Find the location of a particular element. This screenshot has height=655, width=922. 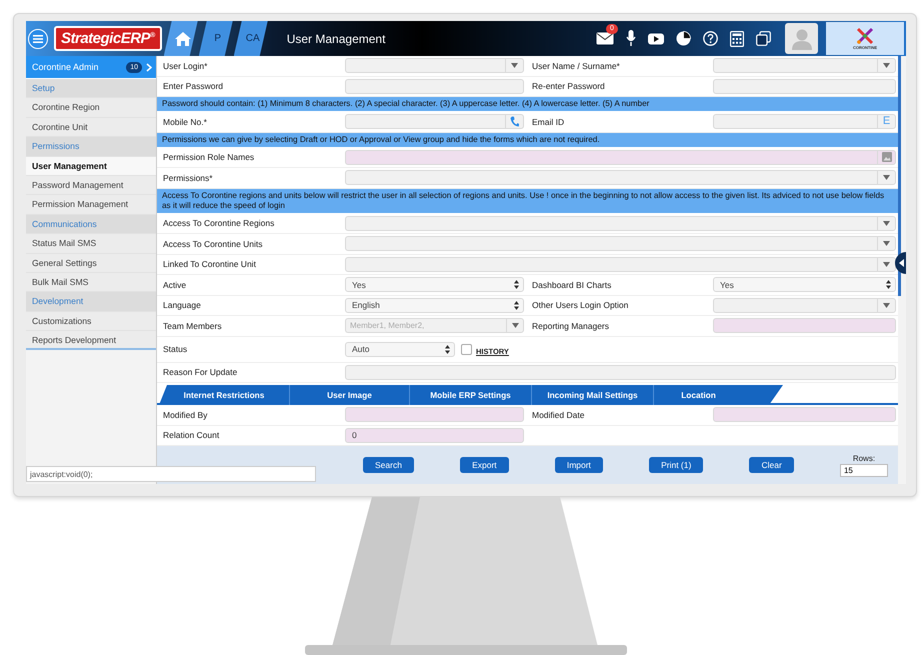

video-play-icon is located at coordinates (656, 38).